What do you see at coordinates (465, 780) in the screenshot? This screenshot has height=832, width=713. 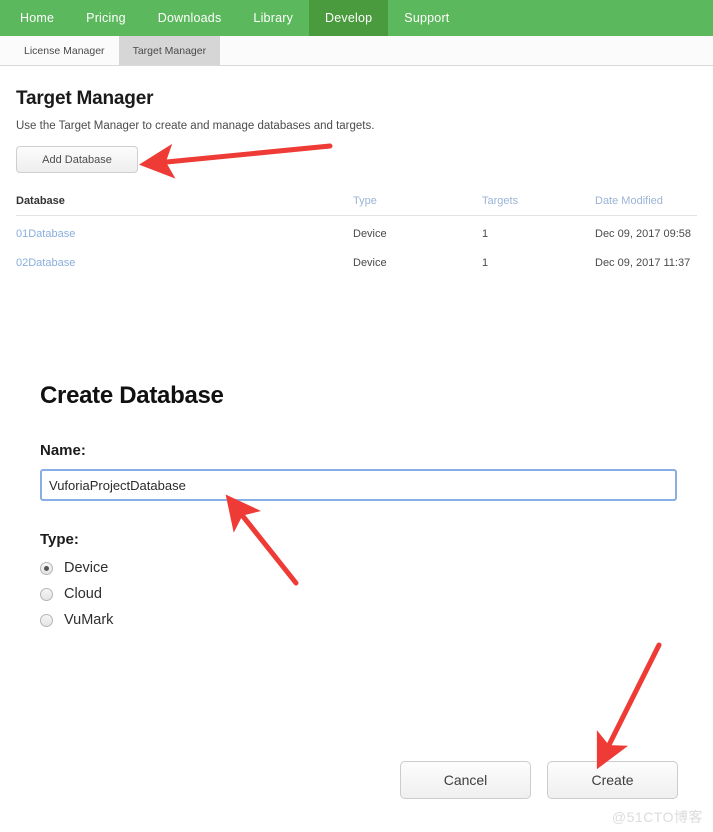 I see `cancel-button: Cancel` at bounding box center [465, 780].